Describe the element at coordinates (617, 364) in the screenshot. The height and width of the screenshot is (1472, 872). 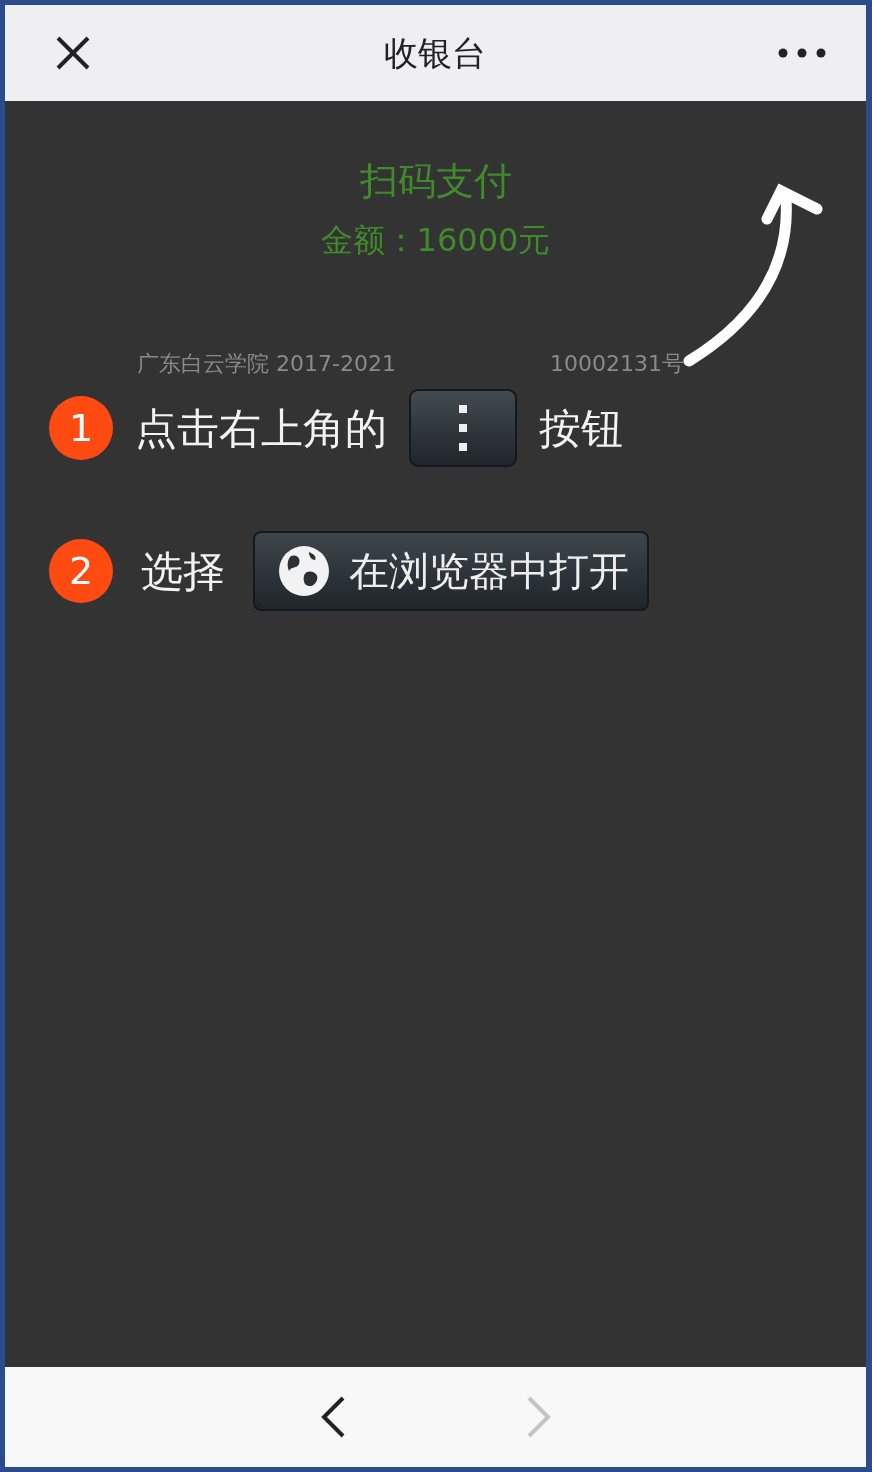
I see `footer-text: 10002131号` at that location.